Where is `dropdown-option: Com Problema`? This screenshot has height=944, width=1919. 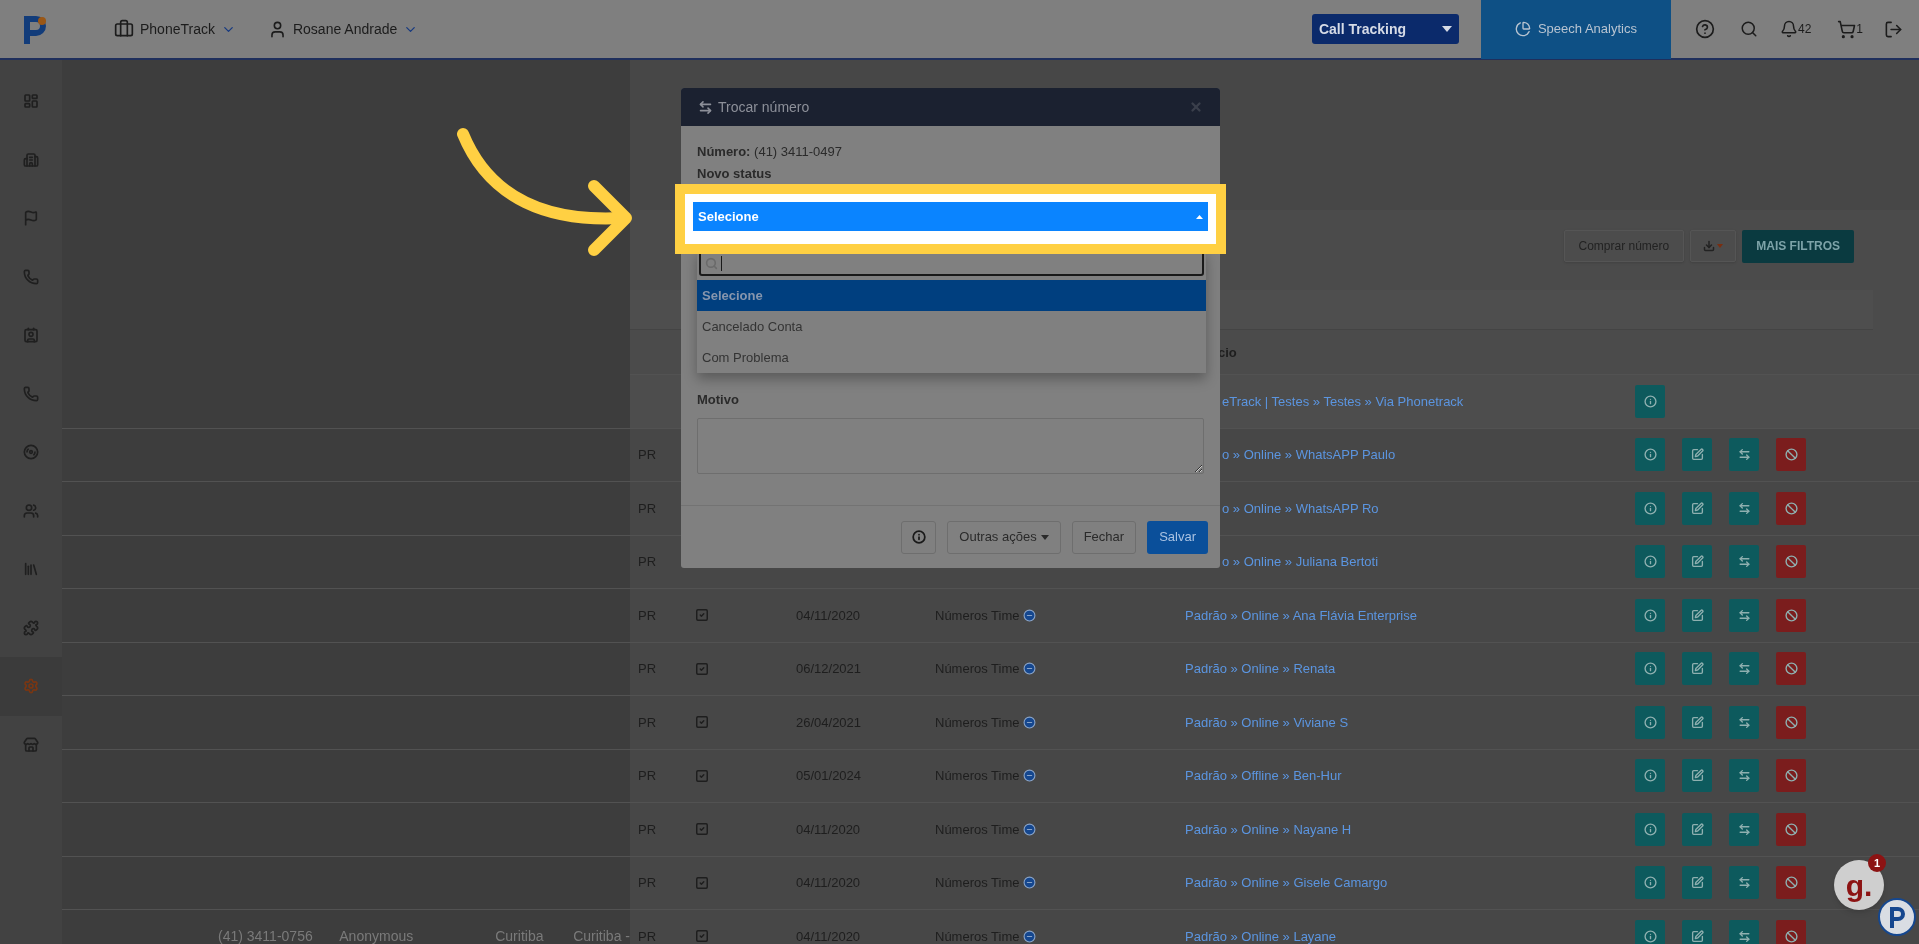 dropdown-option: Com Problema is located at coordinates (951, 357).